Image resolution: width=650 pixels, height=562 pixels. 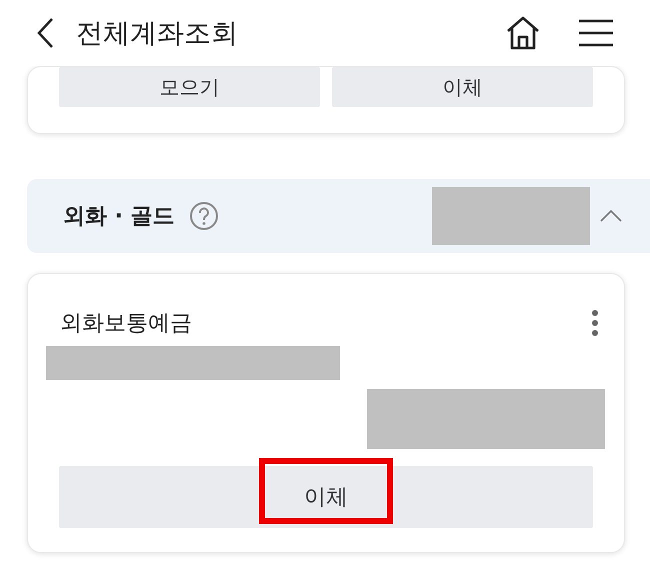 I want to click on more-icon, so click(x=595, y=323).